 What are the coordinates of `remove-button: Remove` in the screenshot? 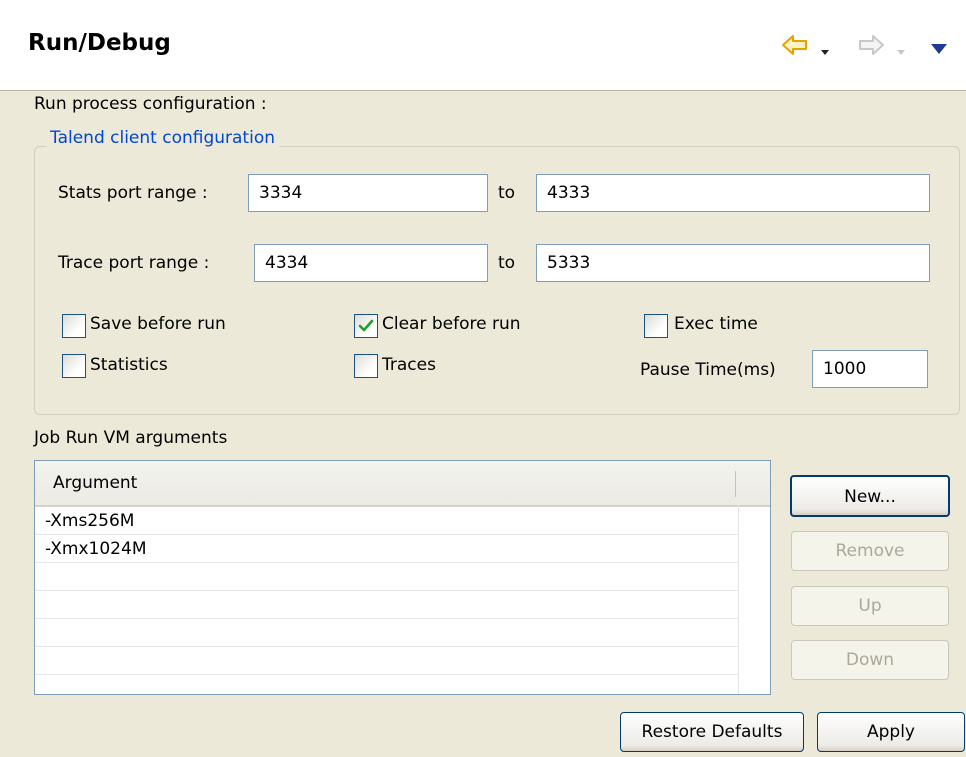 It's located at (870, 551).